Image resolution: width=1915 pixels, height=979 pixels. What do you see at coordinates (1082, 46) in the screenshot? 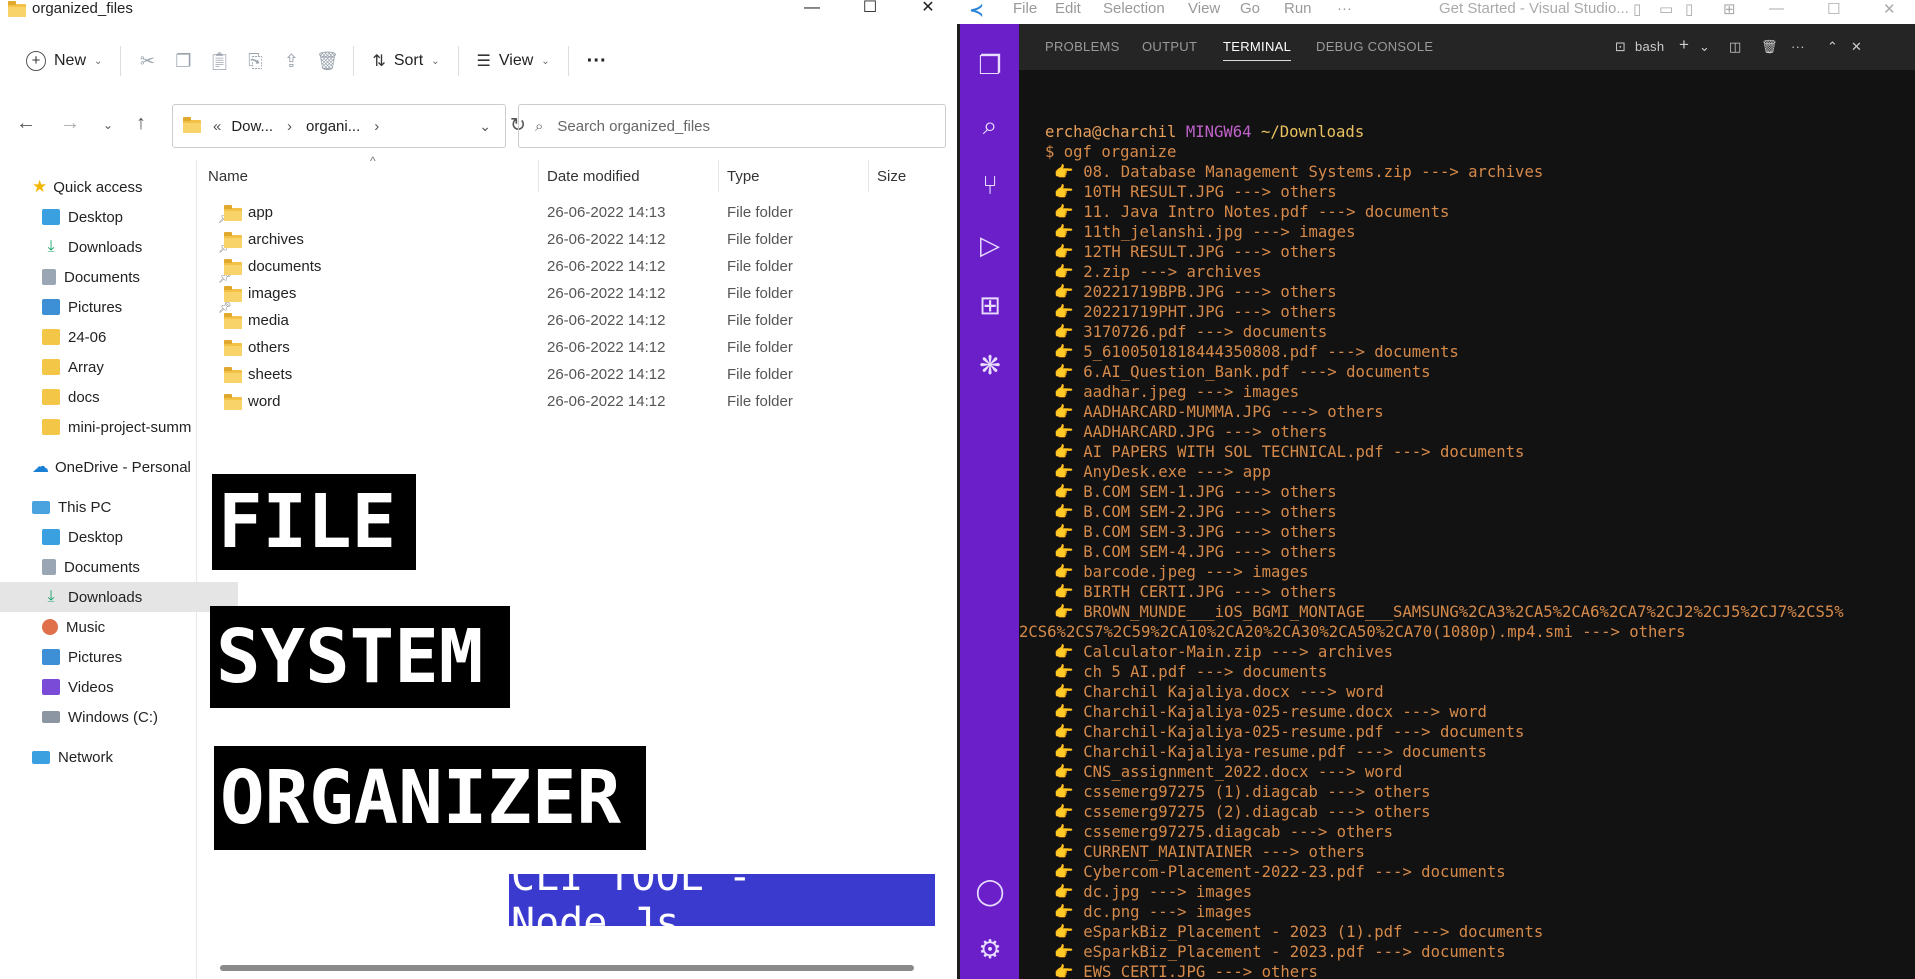
I see `tab-problems: PROBLEMS` at bounding box center [1082, 46].